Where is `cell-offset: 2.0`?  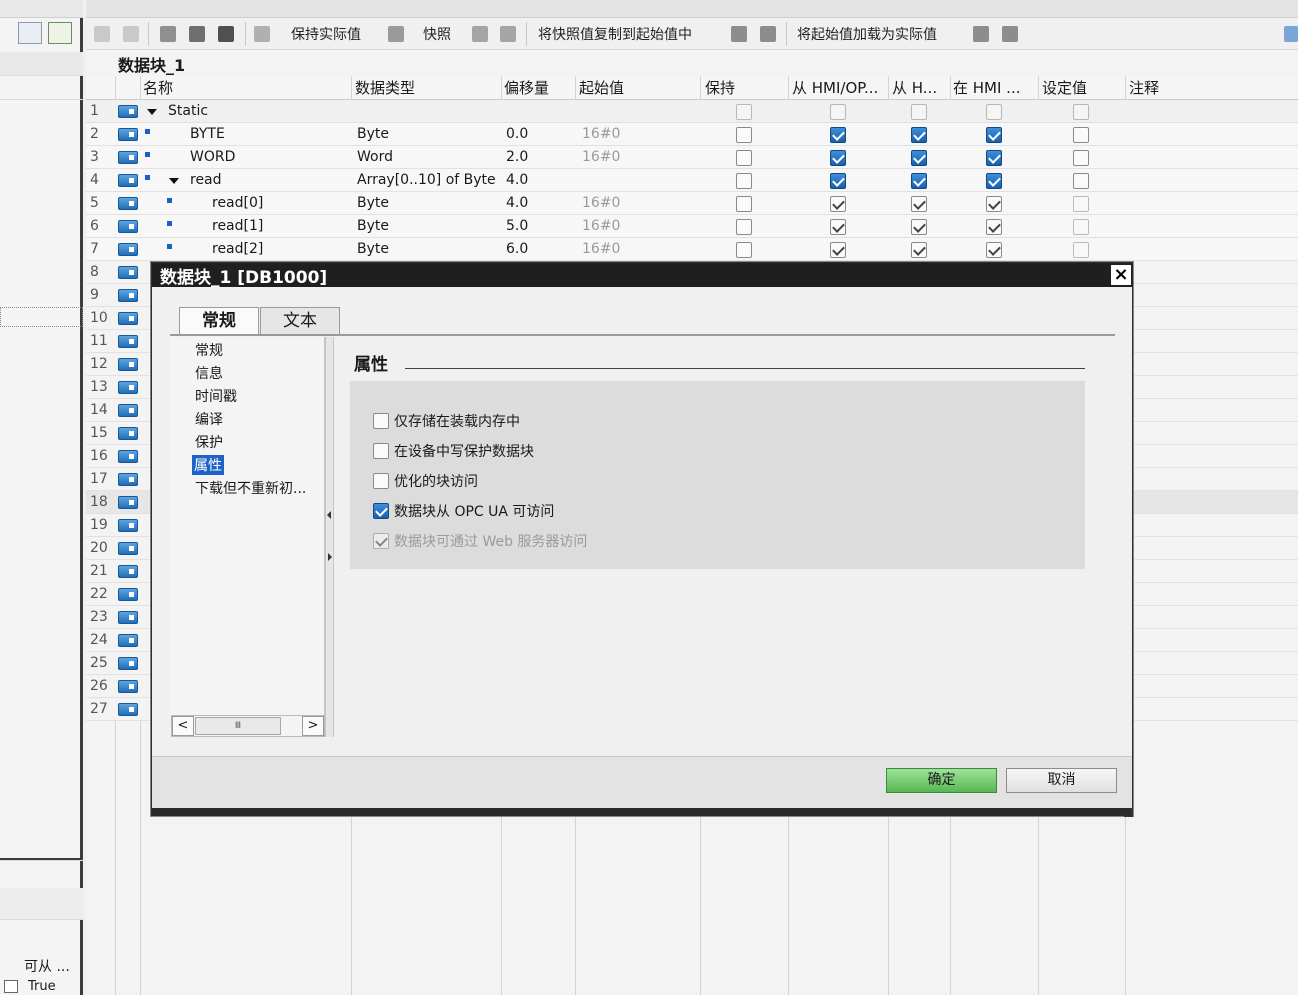 cell-offset: 2.0 is located at coordinates (517, 157).